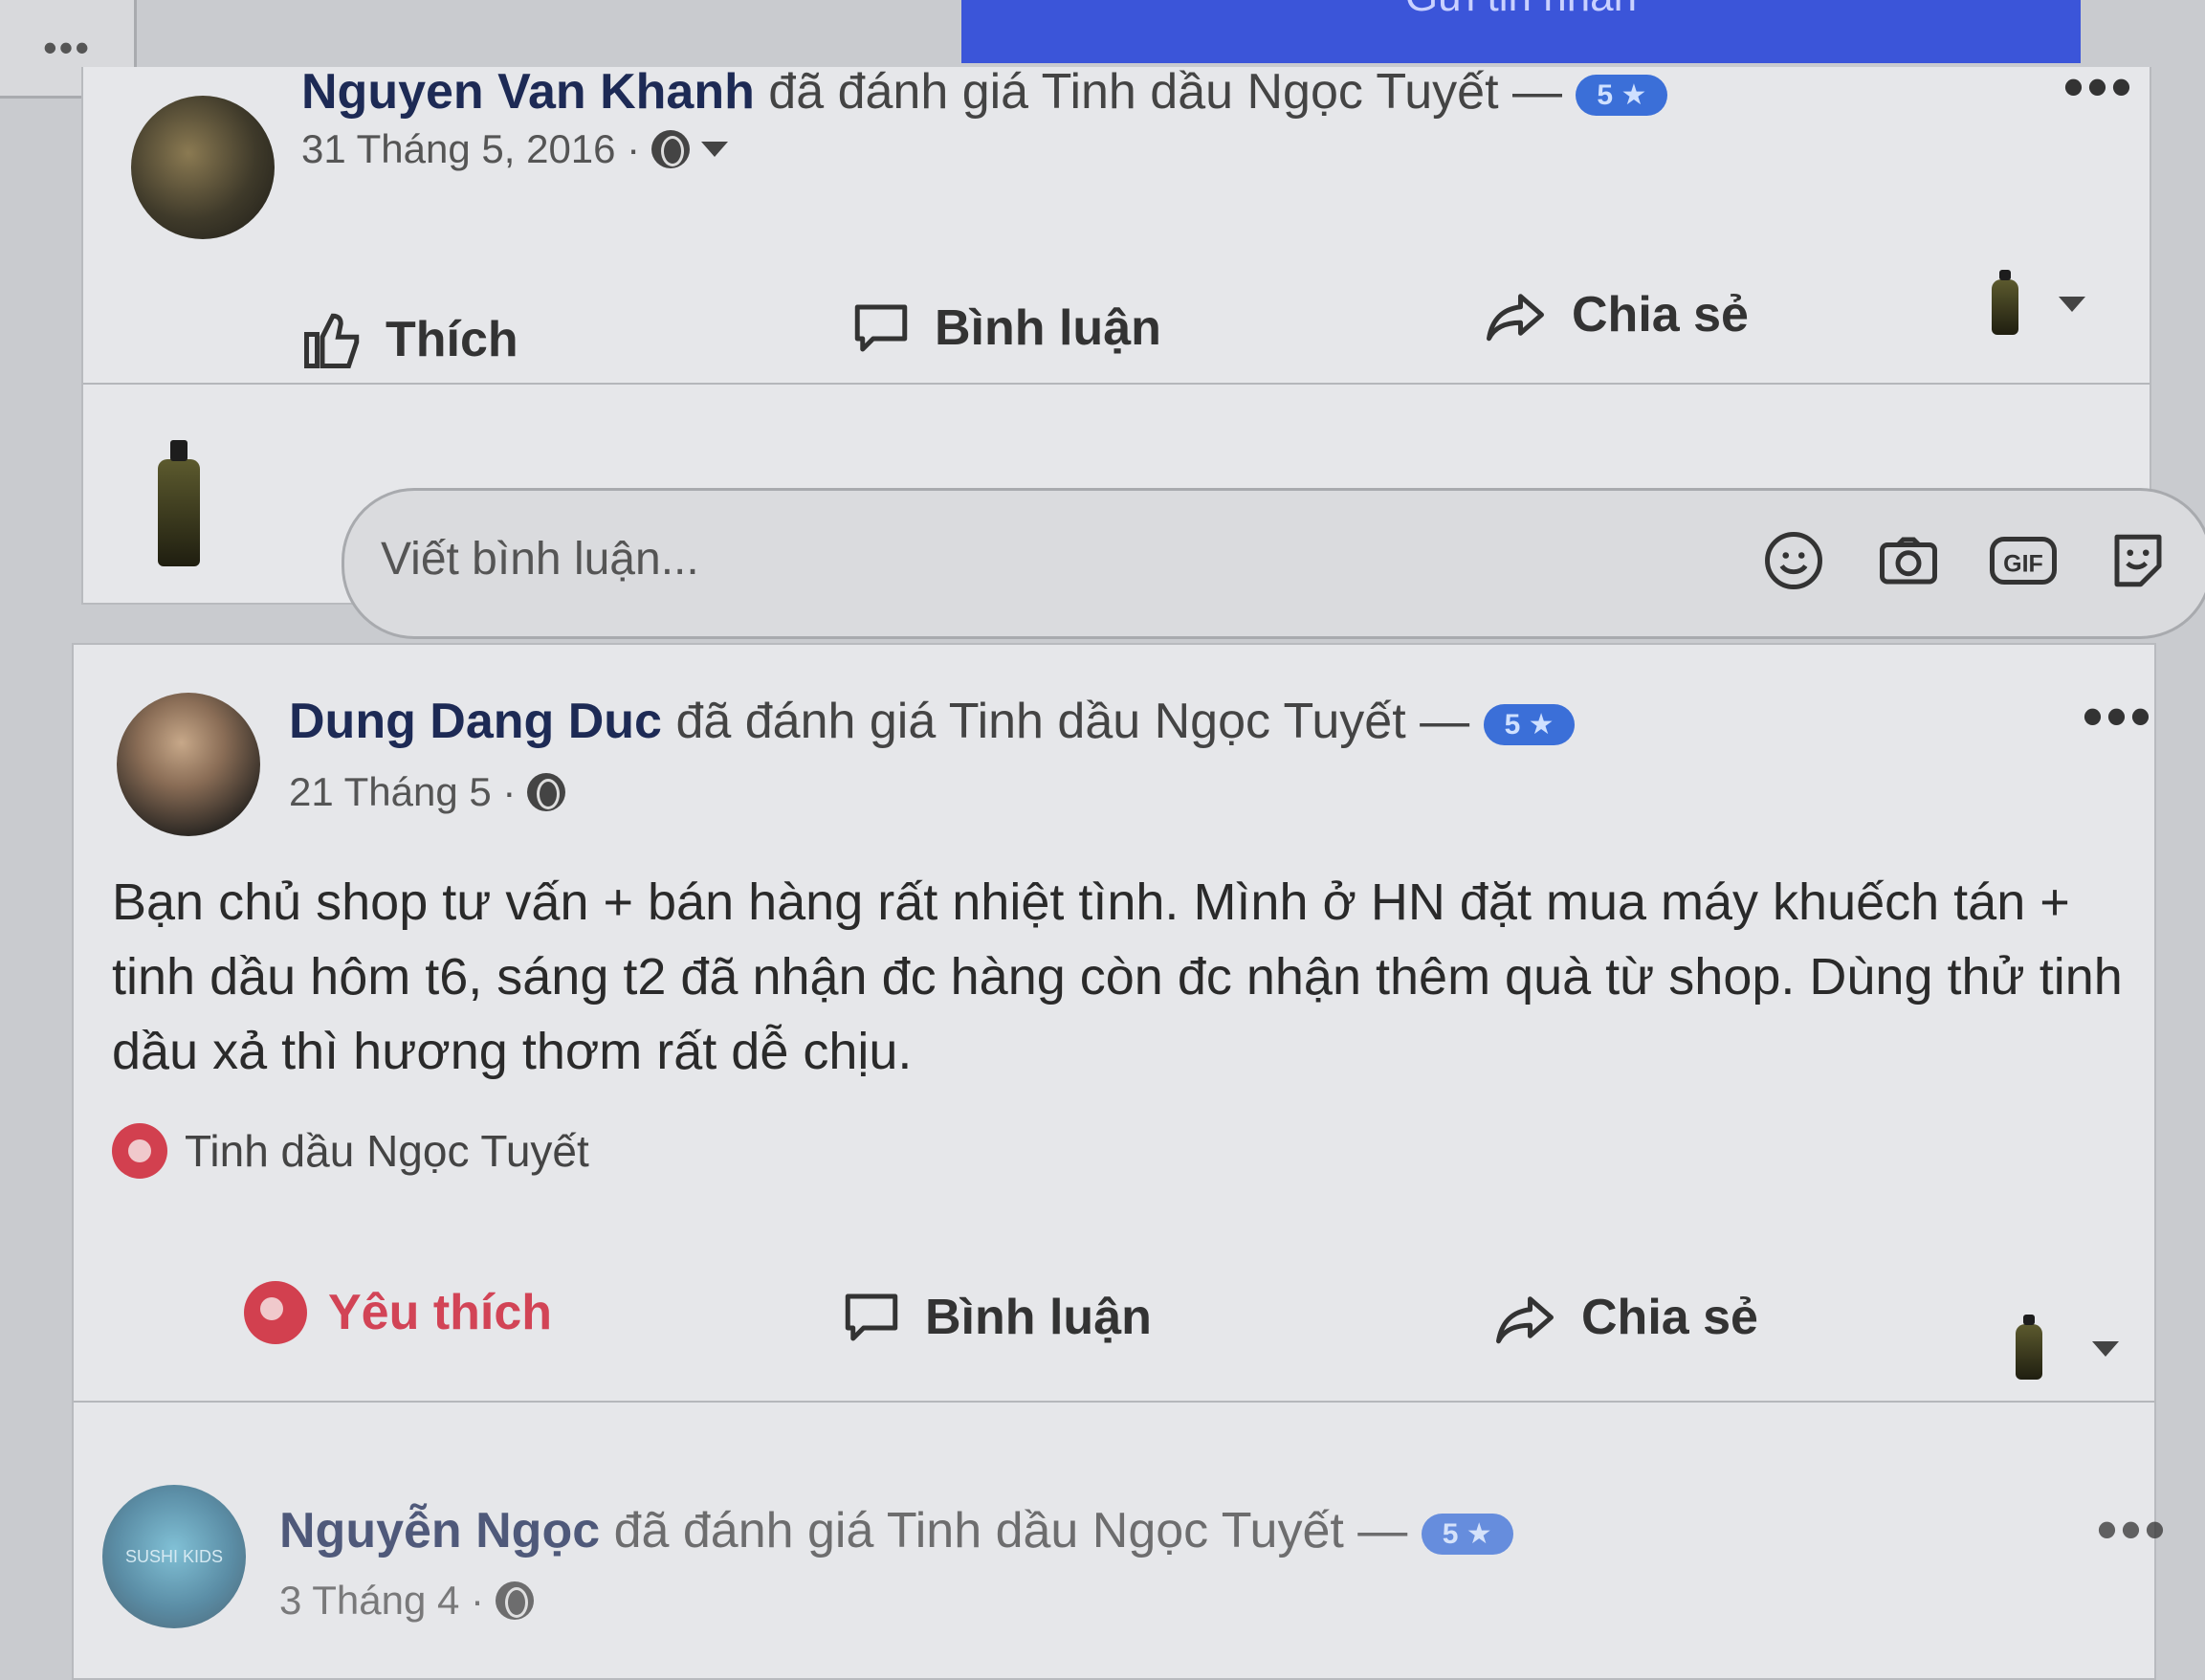 Image resolution: width=2205 pixels, height=1680 pixels. I want to click on gif-icon: GIF, so click(2023, 561).